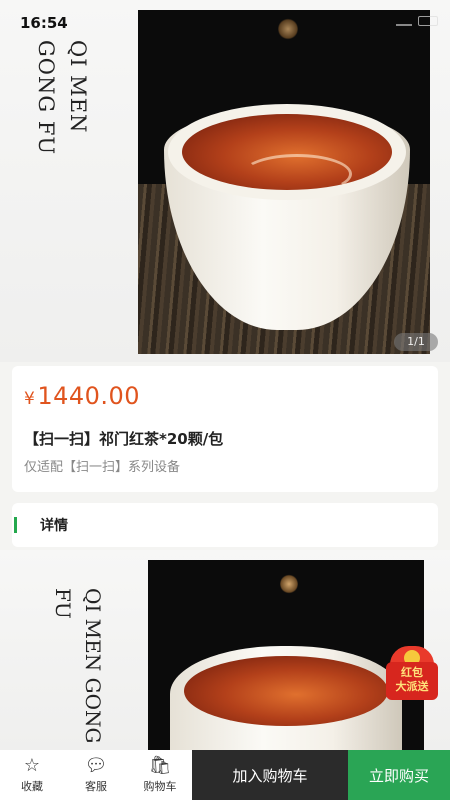 This screenshot has height=800, width=450. What do you see at coordinates (62, 98) in the screenshot?
I see `hero-vertical-text: QI MEN GONG FU` at bounding box center [62, 98].